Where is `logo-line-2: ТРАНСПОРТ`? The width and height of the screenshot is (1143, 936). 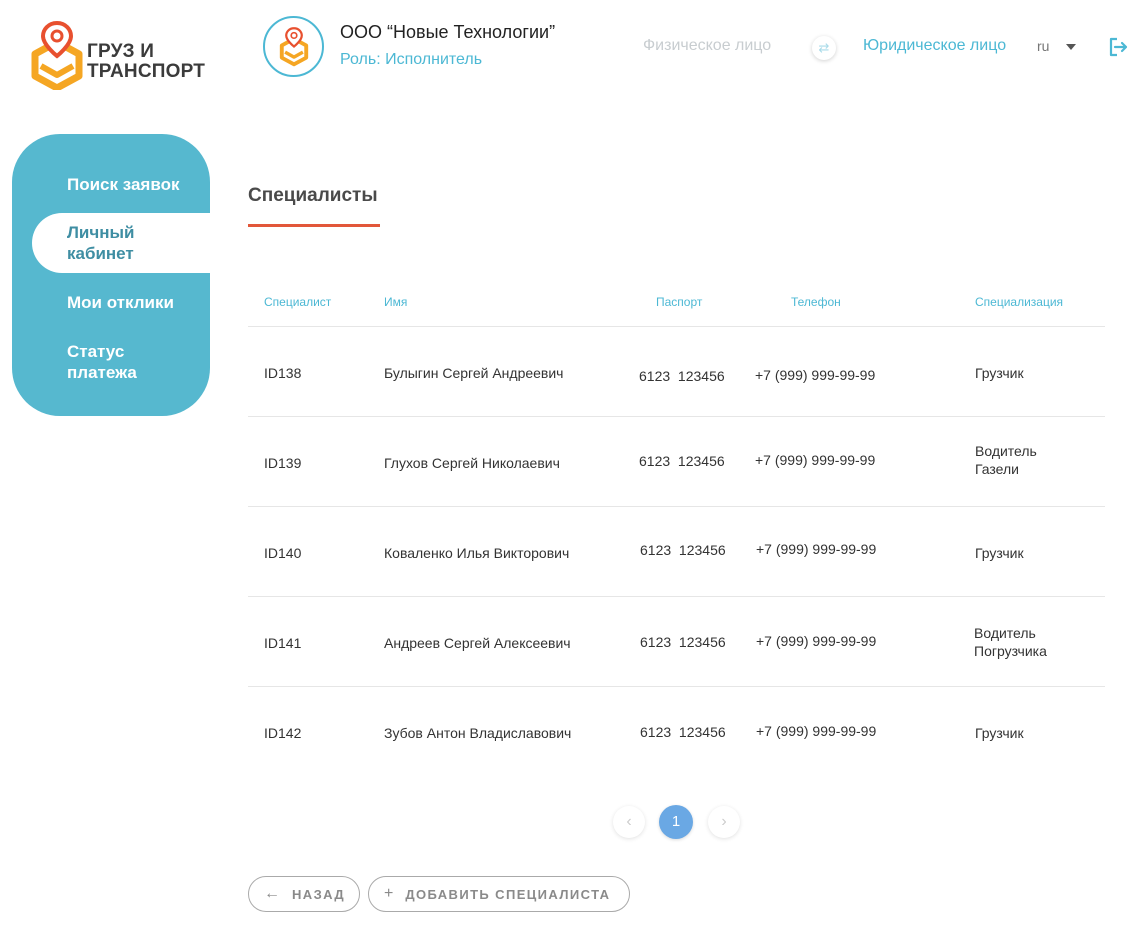
logo-line-2: ТРАНСПОРТ is located at coordinates (146, 71).